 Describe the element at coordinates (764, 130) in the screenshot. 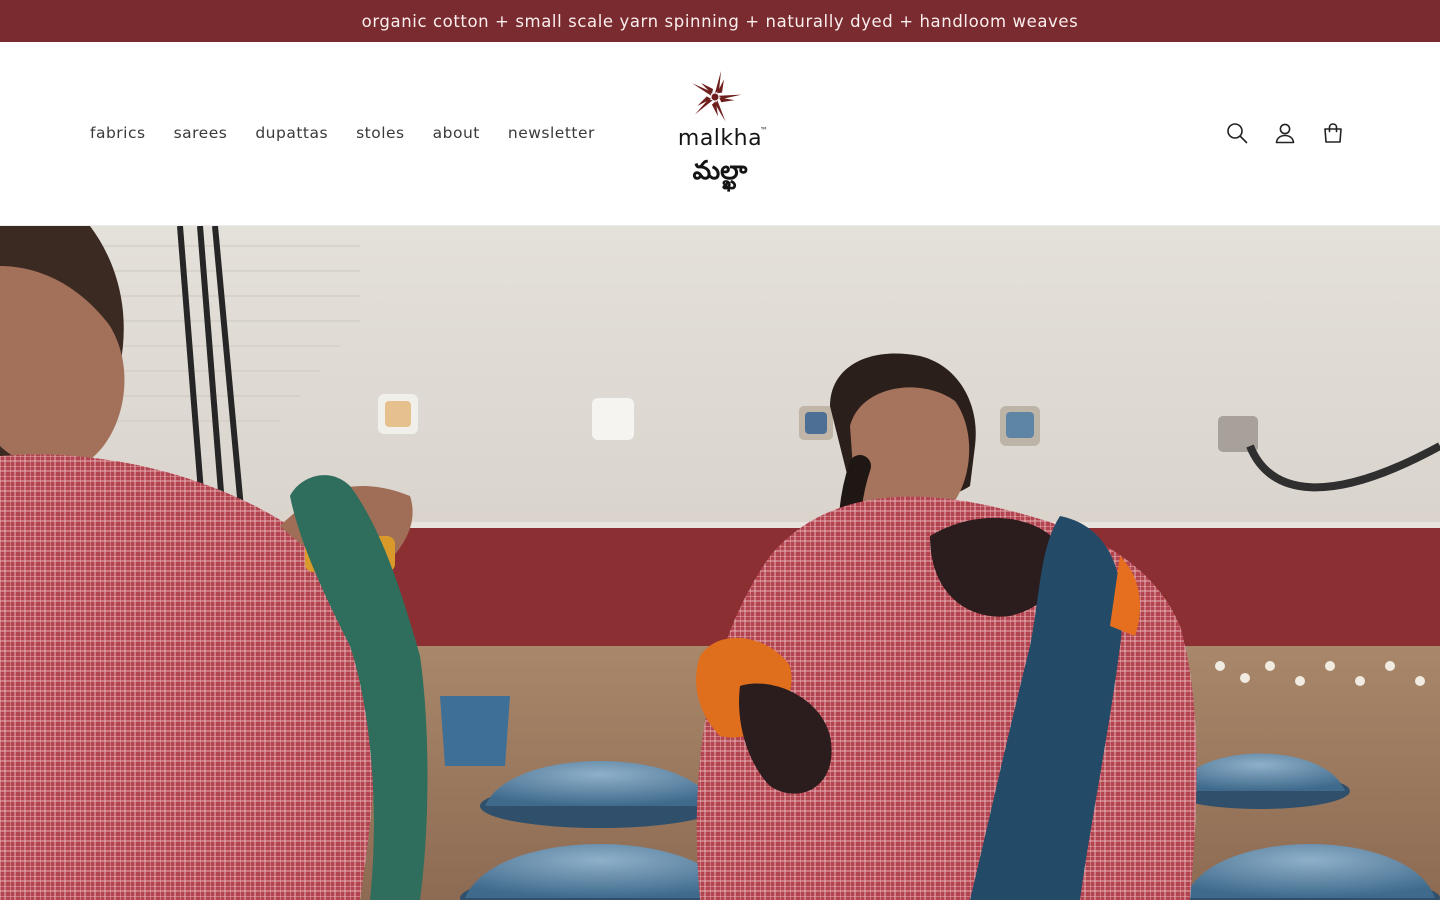

I see `trademark-symbol: ™` at that location.